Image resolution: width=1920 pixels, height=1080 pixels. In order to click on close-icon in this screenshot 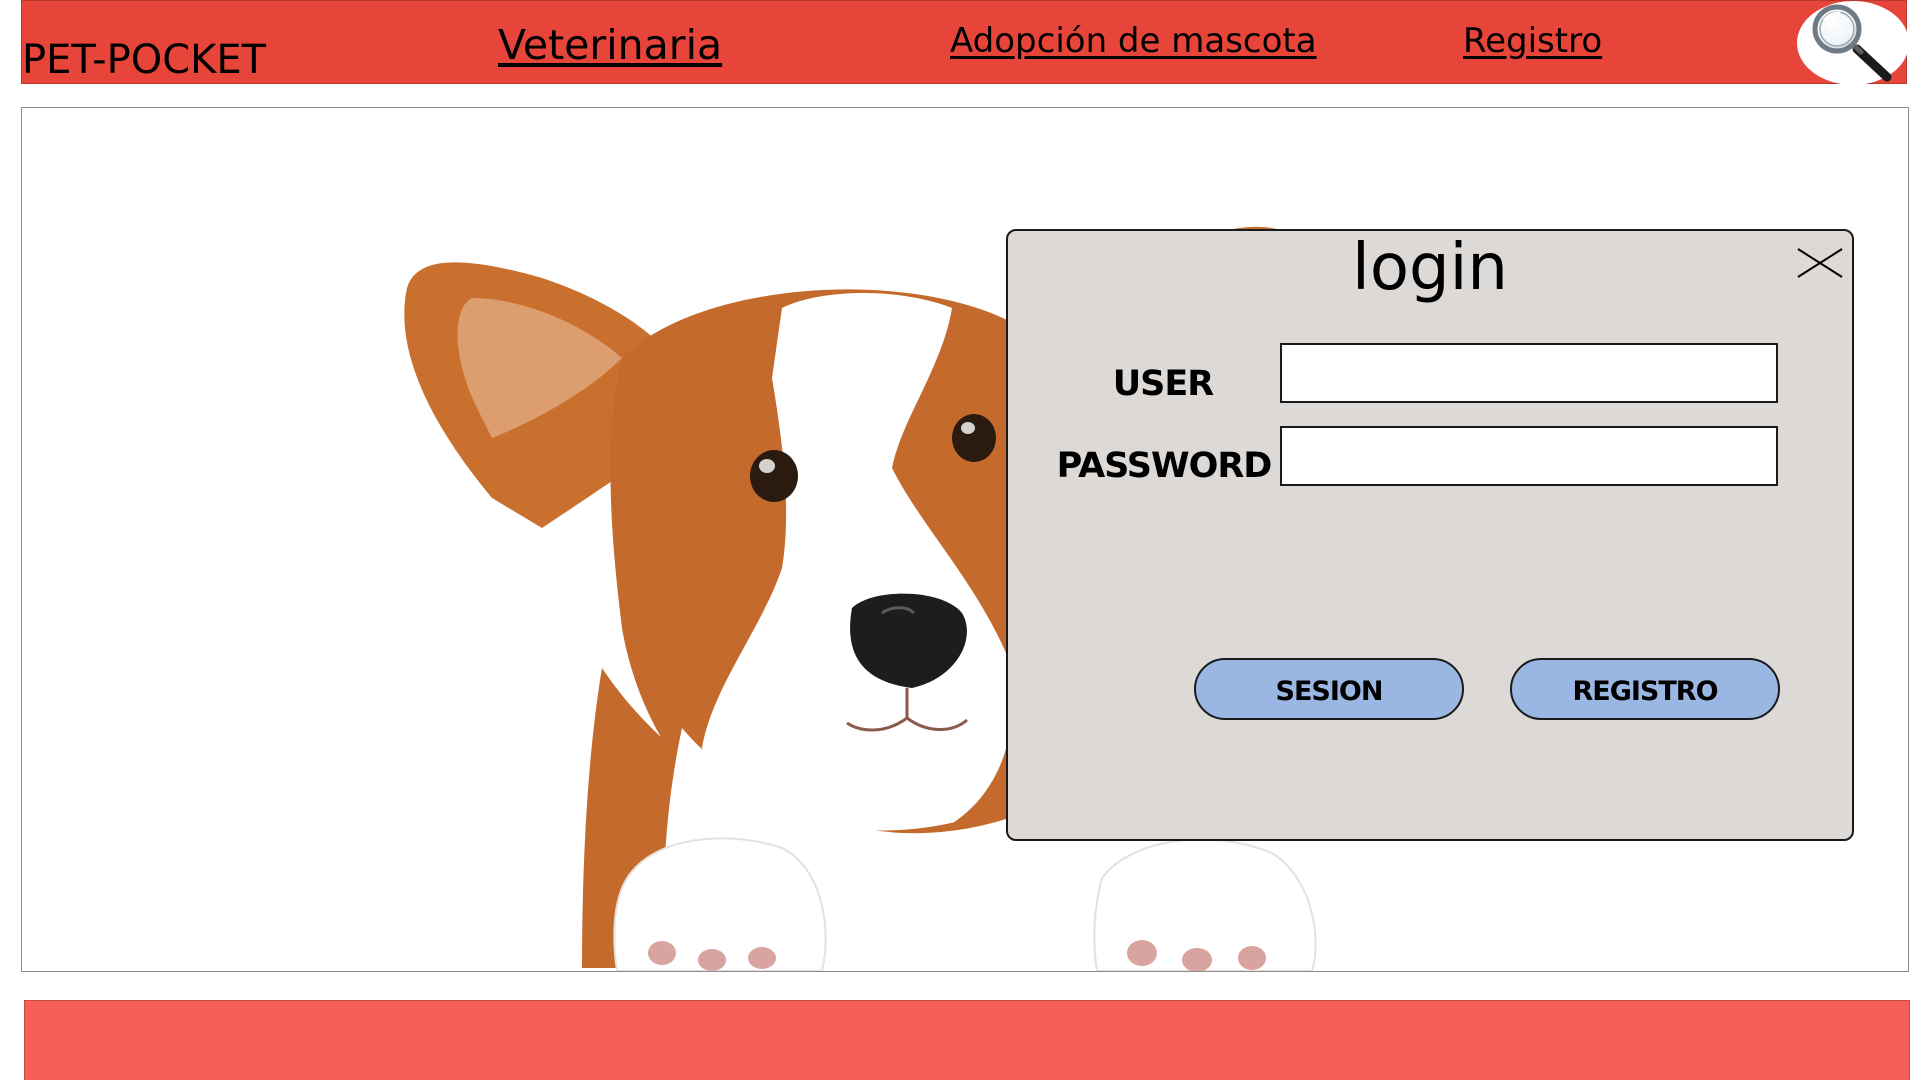, I will do `click(1820, 263)`.